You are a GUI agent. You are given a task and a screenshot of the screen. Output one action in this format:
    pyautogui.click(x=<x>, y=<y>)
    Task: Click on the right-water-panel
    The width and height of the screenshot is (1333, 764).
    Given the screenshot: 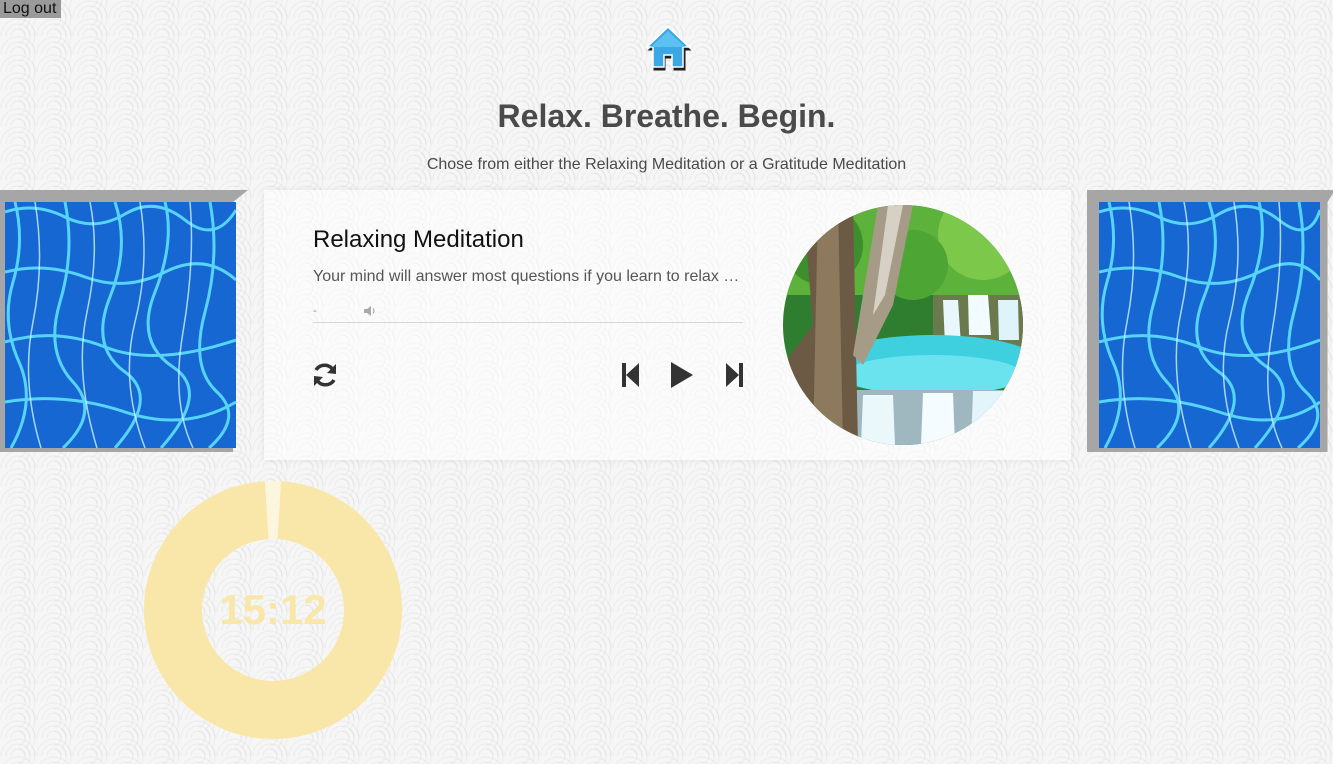 What is the action you would take?
    pyautogui.click(x=1210, y=321)
    